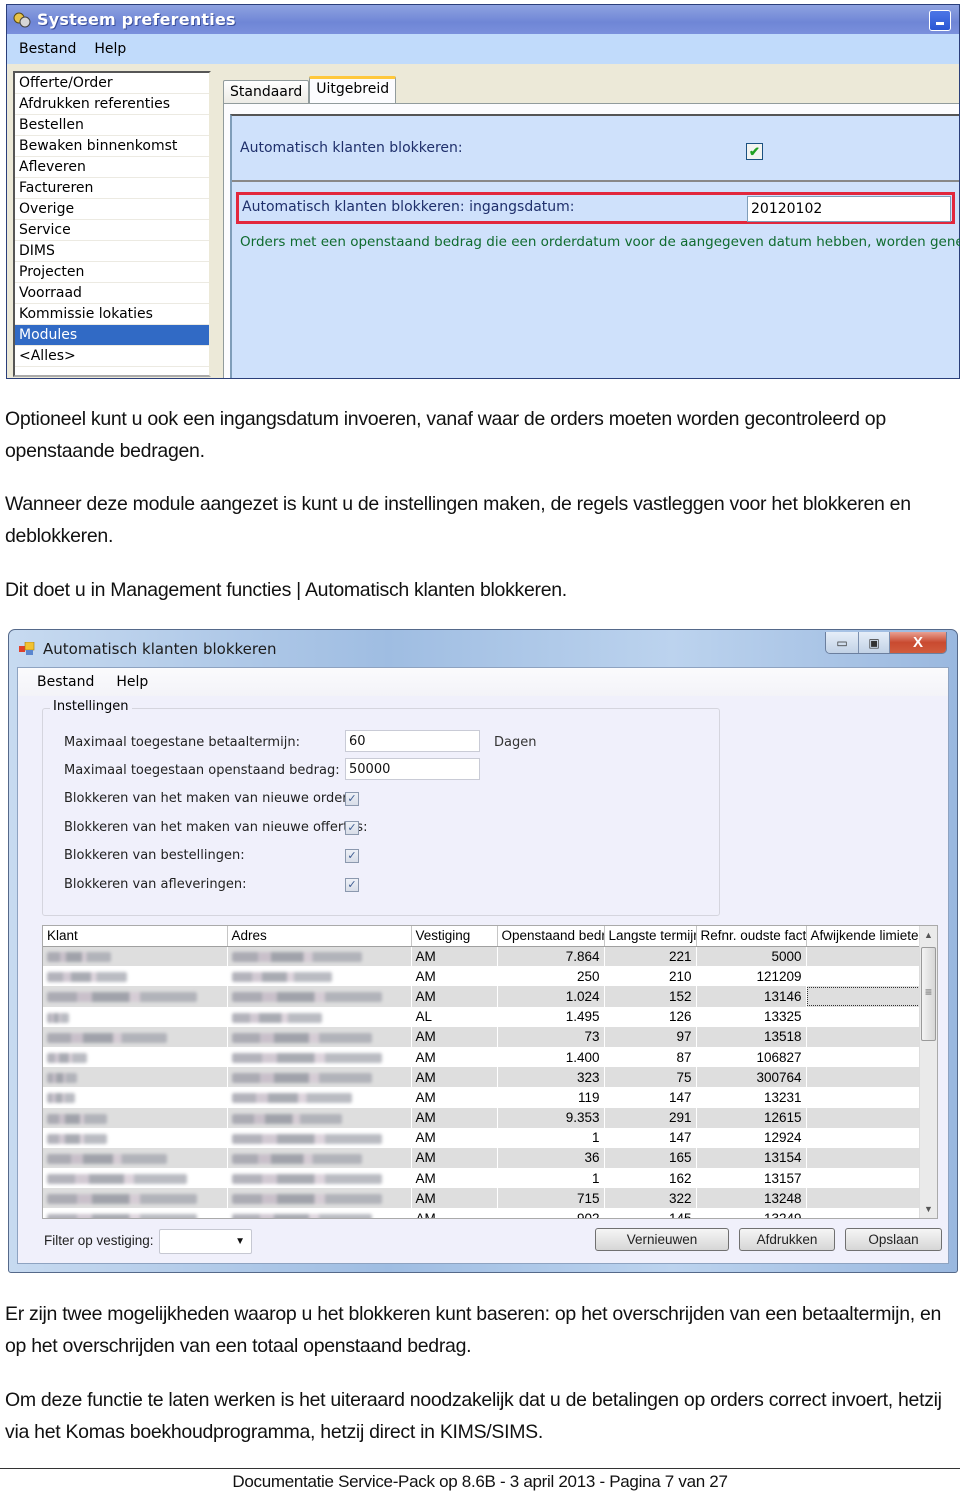  What do you see at coordinates (482, 1117) in the screenshot?
I see `table-row: AM 9.353 291 12615` at bounding box center [482, 1117].